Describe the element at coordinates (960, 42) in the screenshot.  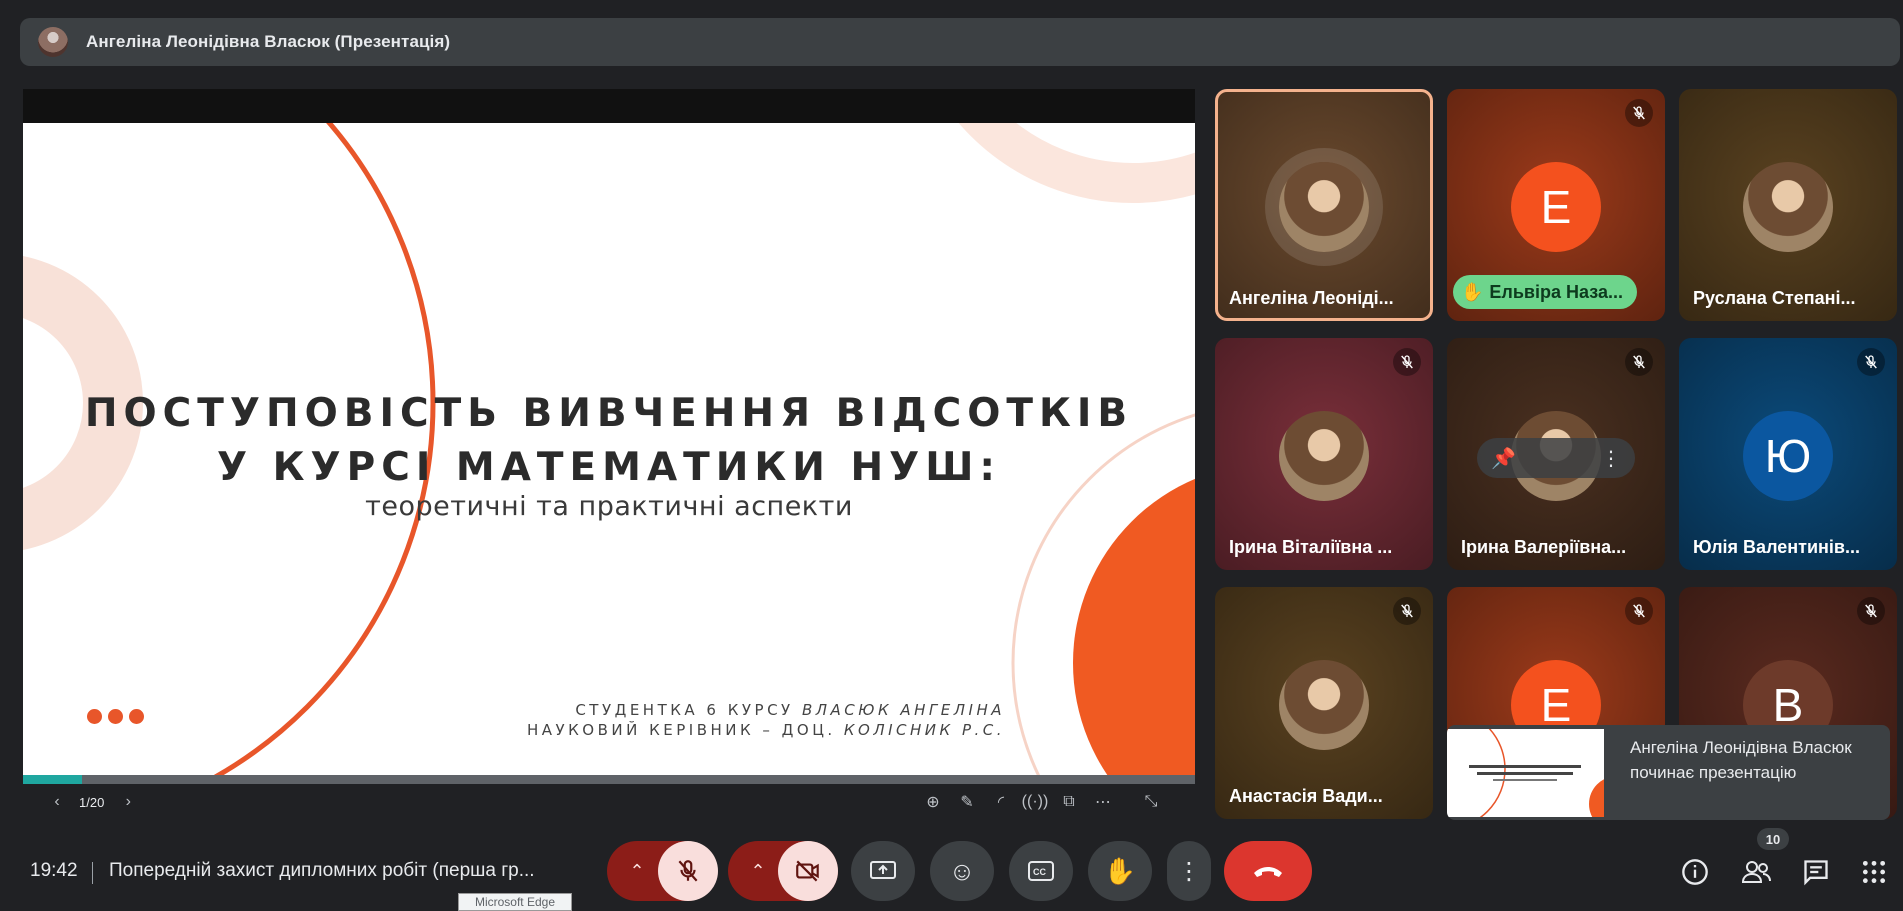
I see `presenter-bar: Ангеліна Леонідівна Власюк (Презентація)` at that location.